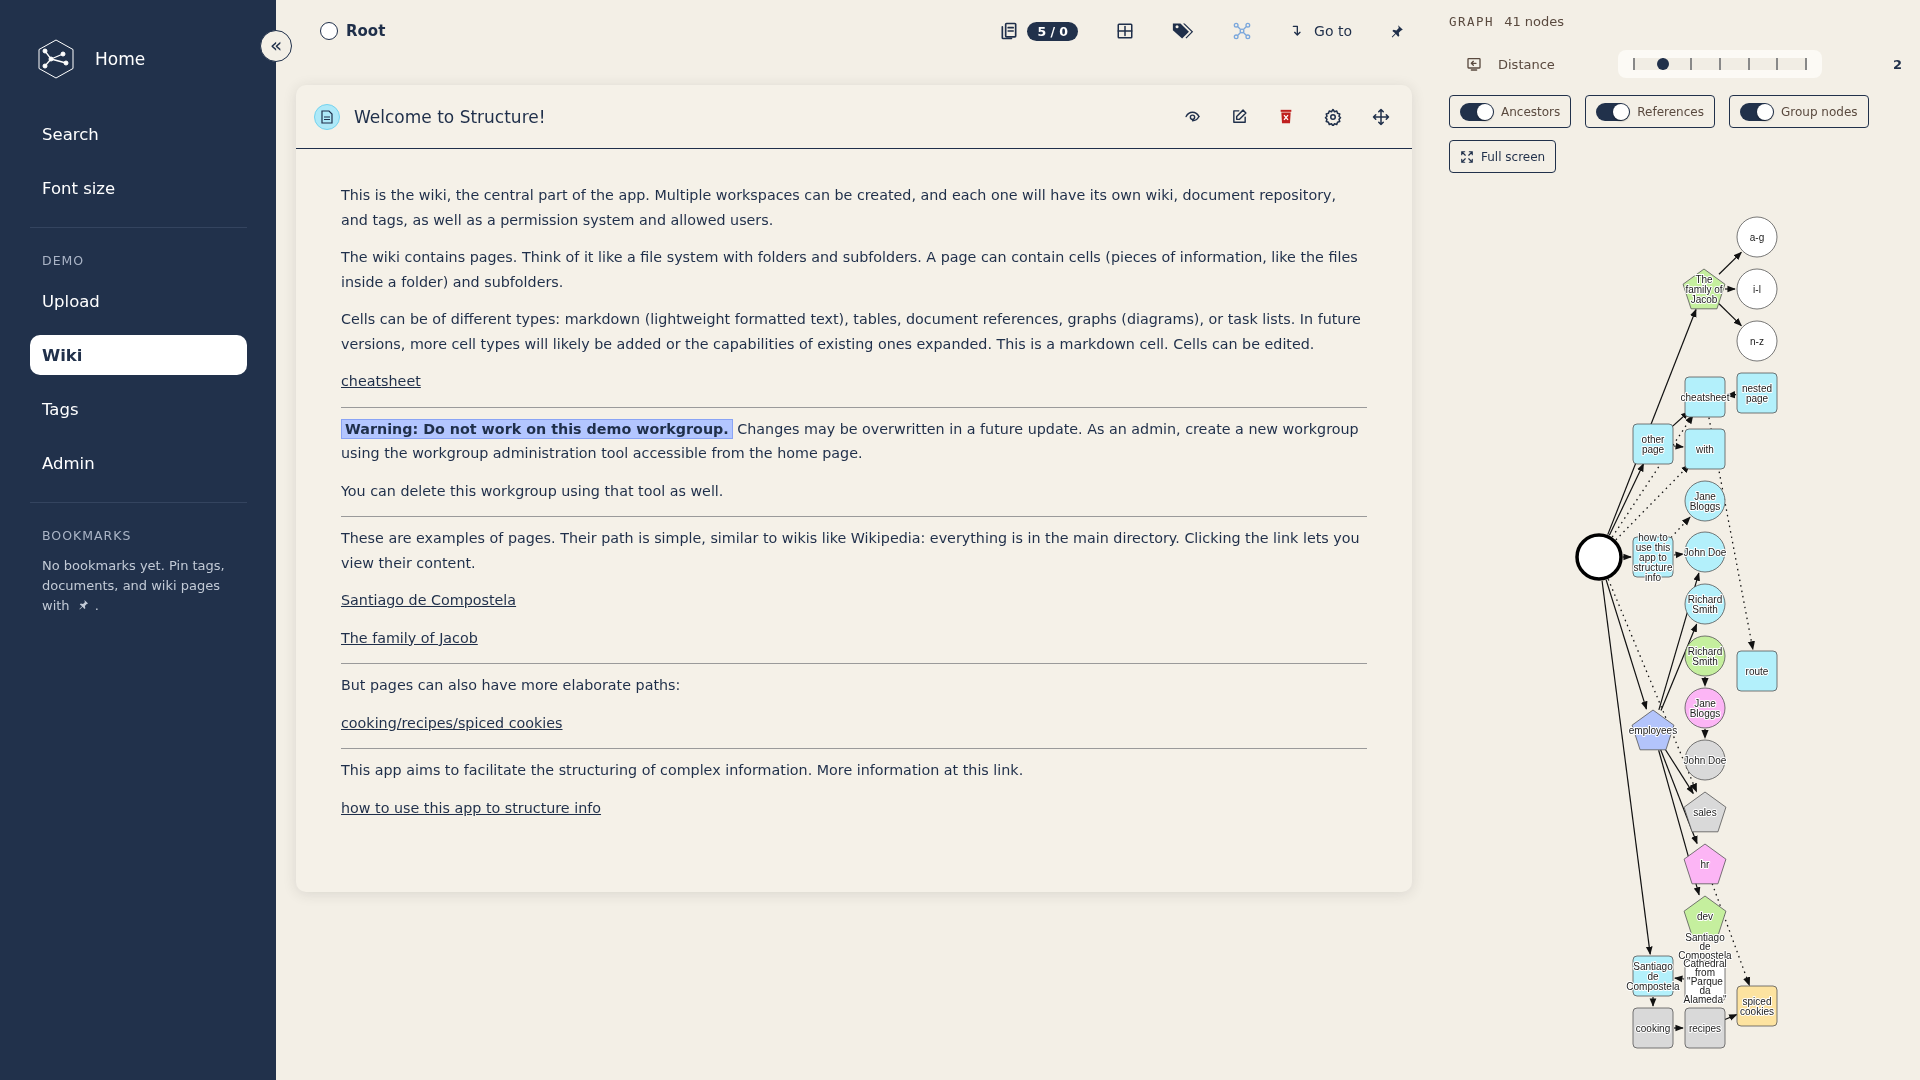  What do you see at coordinates (120, 59) in the screenshot?
I see `home-link: Home` at bounding box center [120, 59].